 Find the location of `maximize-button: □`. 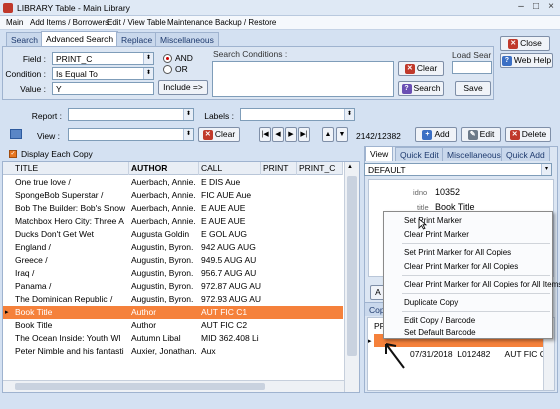

maximize-button: □ is located at coordinates (536, 7).